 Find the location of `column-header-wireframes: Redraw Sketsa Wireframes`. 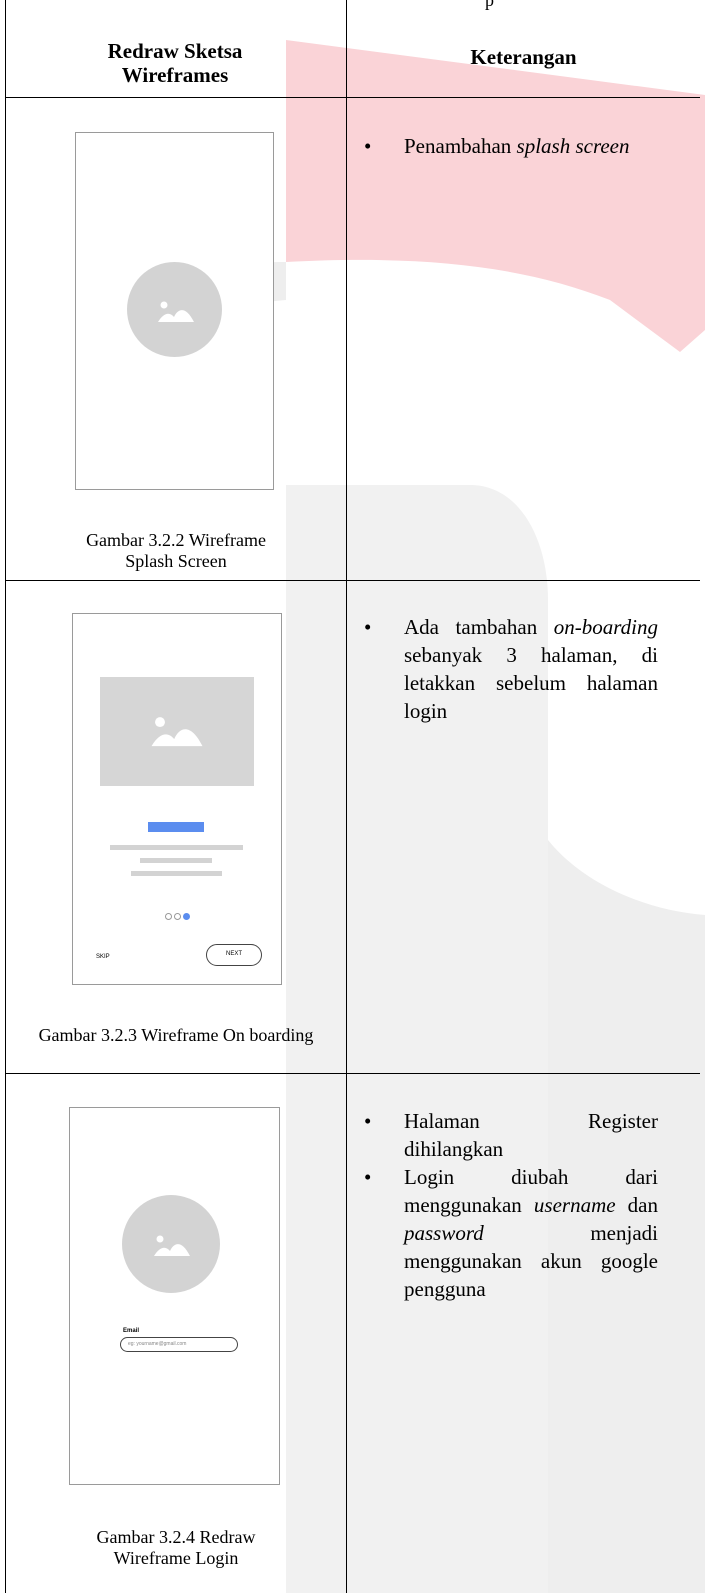

column-header-wireframes: Redraw Sketsa Wireframes is located at coordinates (175, 63).